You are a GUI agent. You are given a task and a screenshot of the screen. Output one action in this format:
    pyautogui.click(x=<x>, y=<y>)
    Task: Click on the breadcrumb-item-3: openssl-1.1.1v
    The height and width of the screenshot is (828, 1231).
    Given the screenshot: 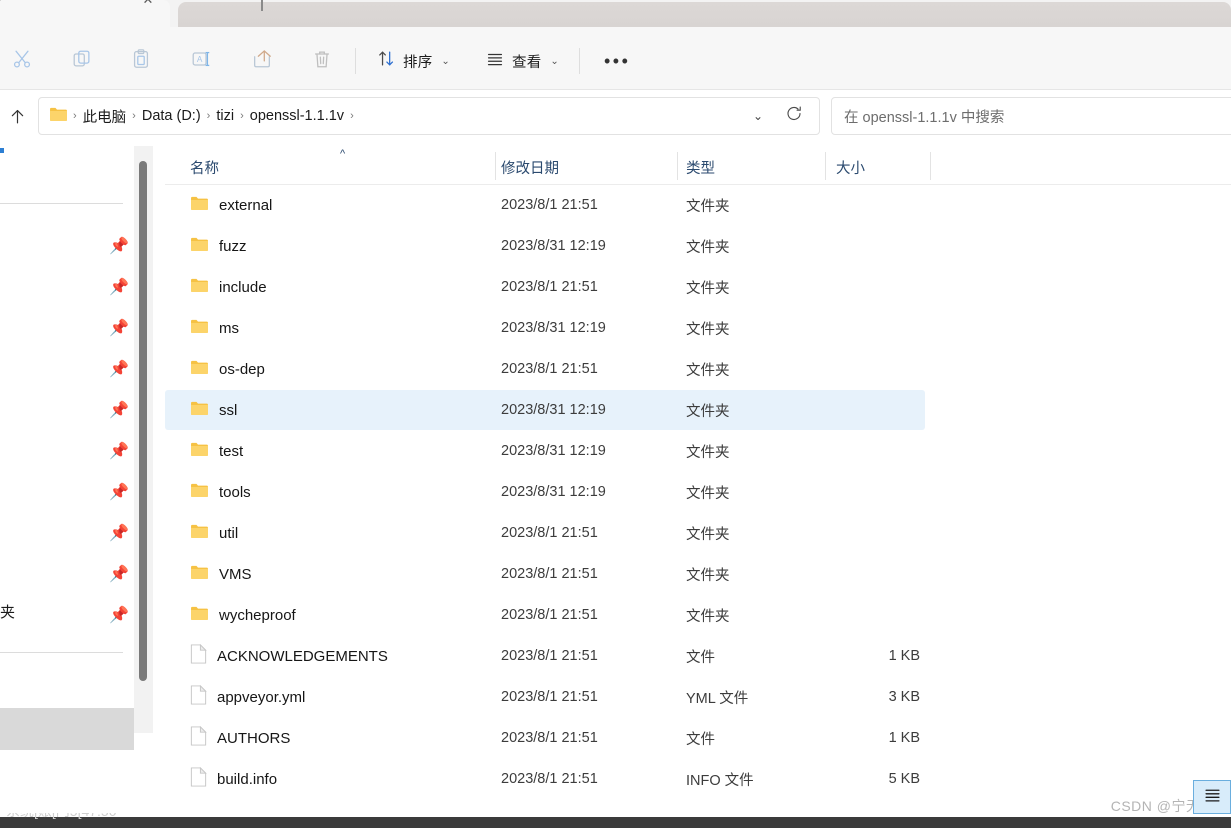 What is the action you would take?
    pyautogui.click(x=297, y=116)
    